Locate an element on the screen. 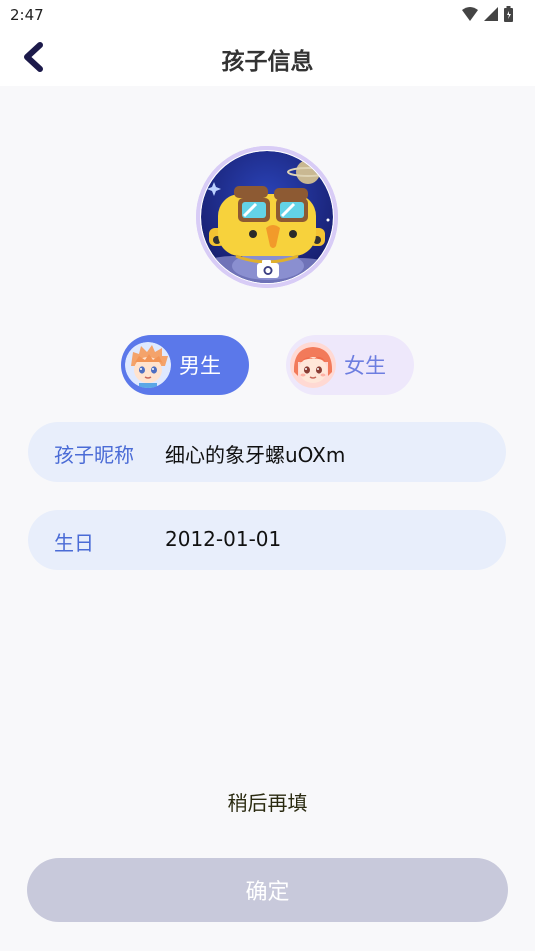 The height and width of the screenshot is (951, 535). header: 孩子信息 is located at coordinates (267, 58).